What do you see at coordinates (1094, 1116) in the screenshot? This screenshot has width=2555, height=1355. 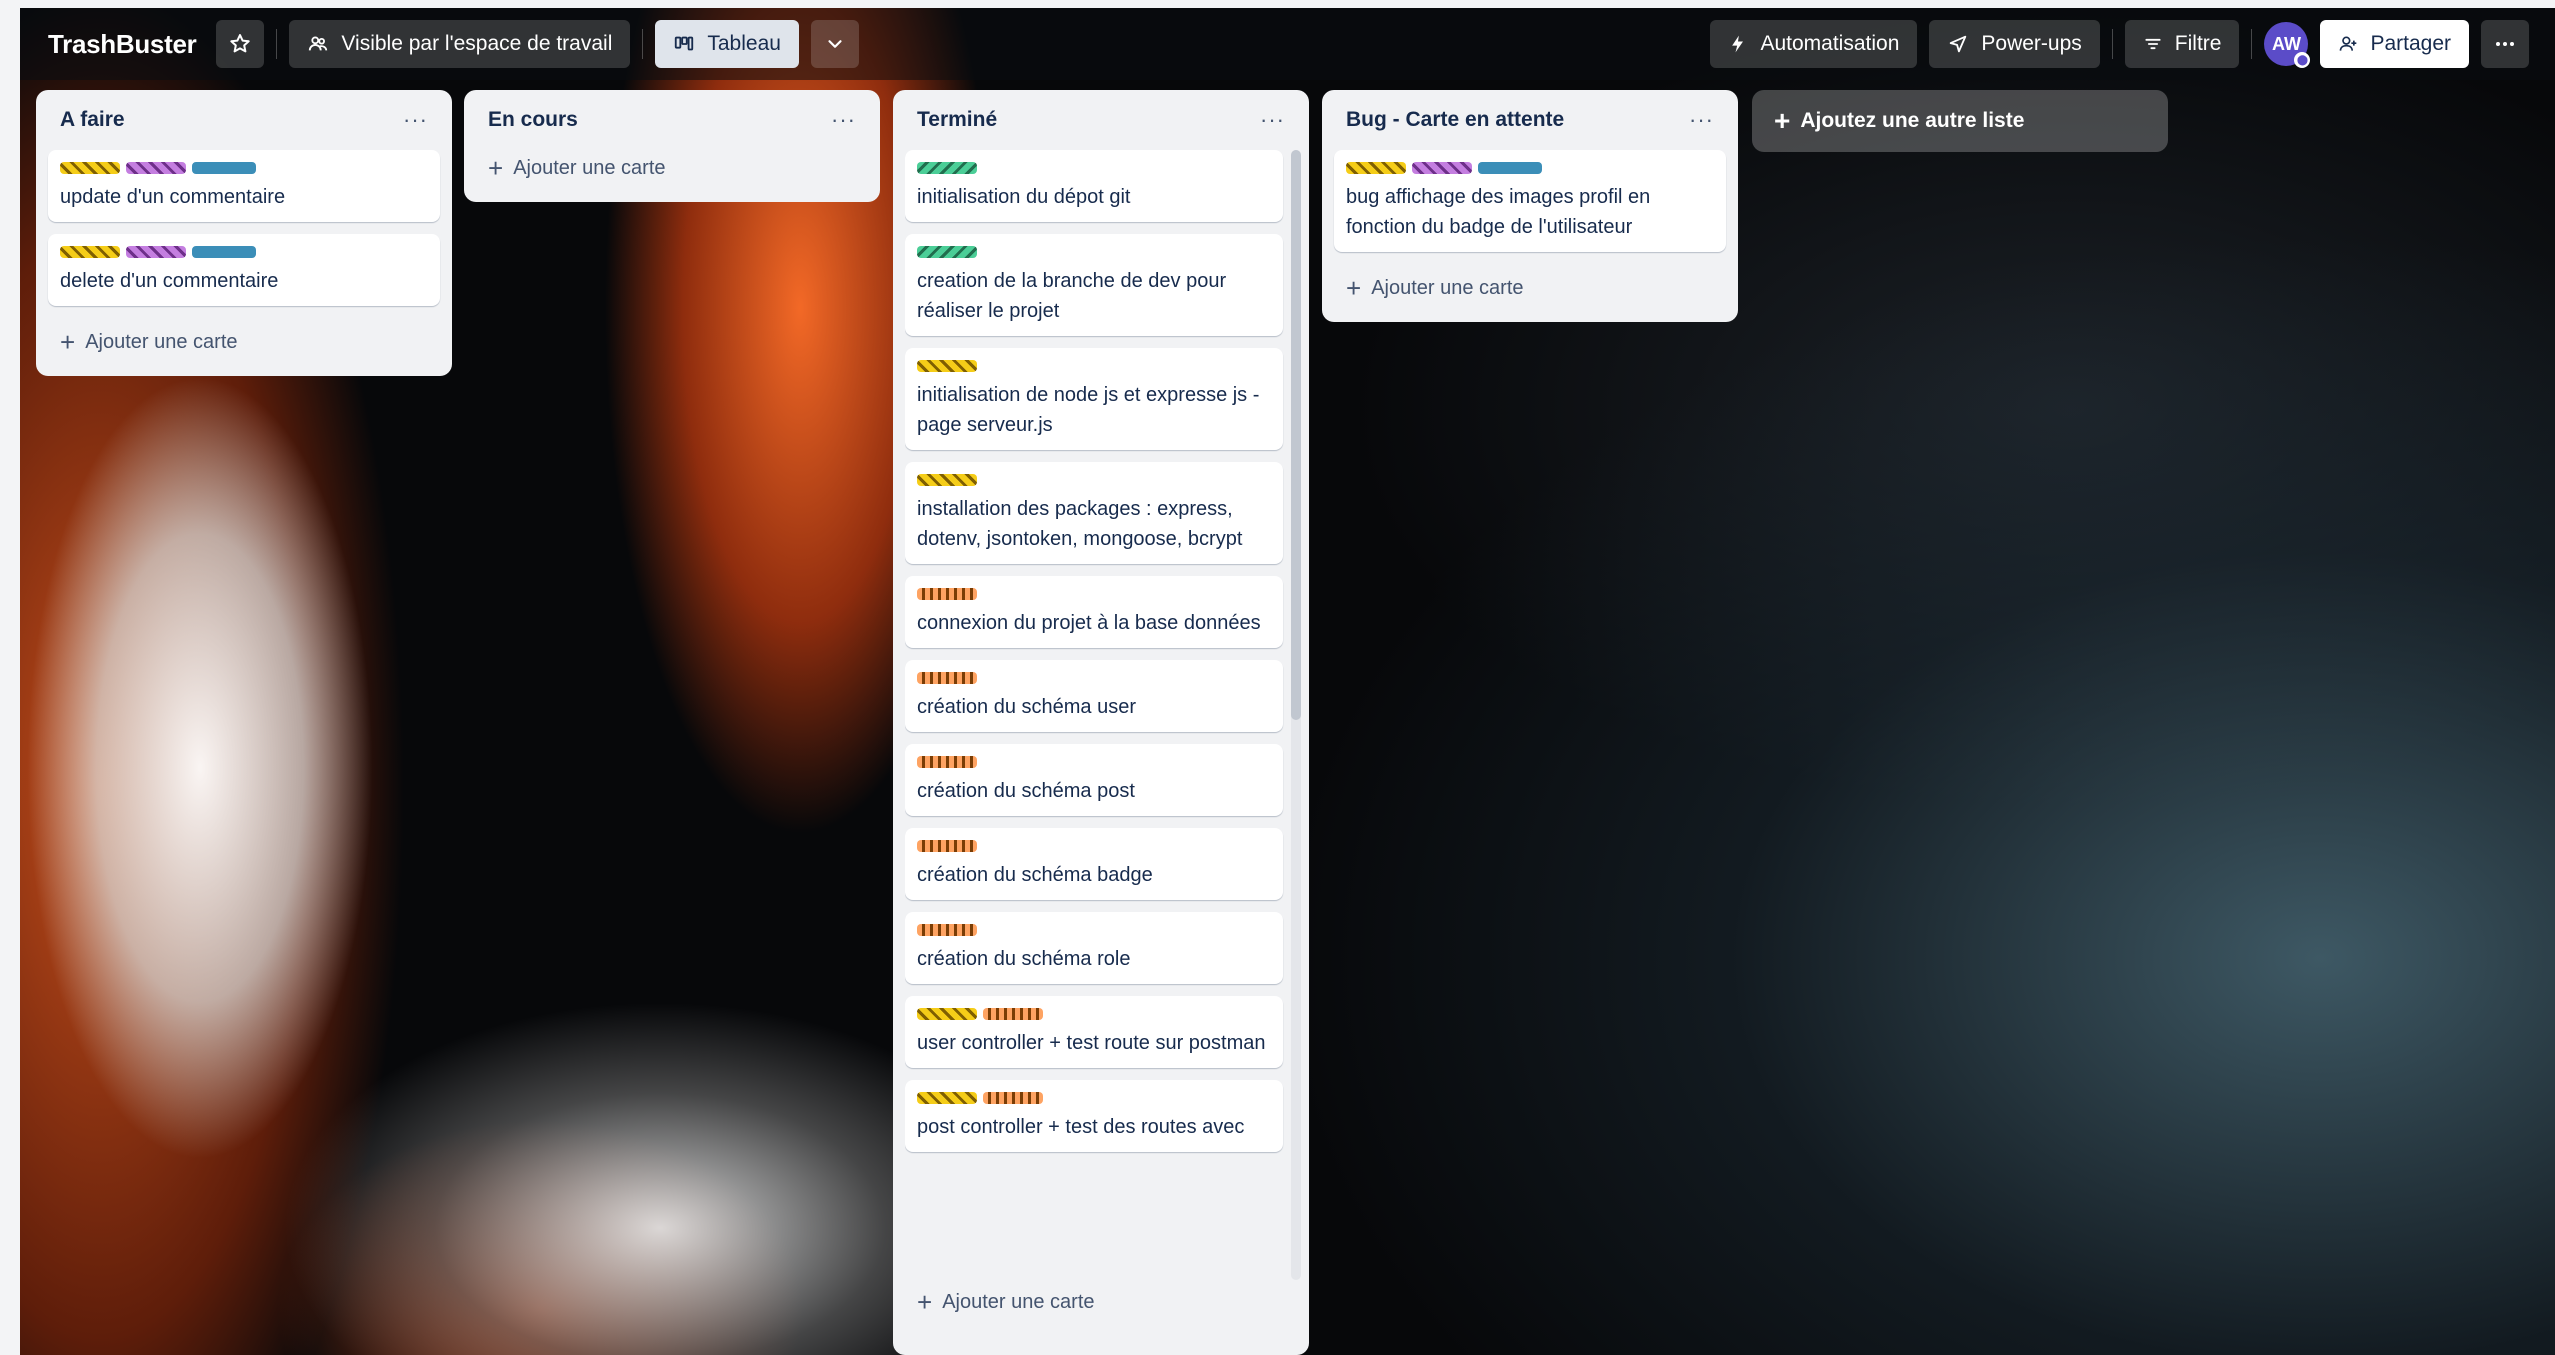 I see `card: post controller + test des routes avec` at bounding box center [1094, 1116].